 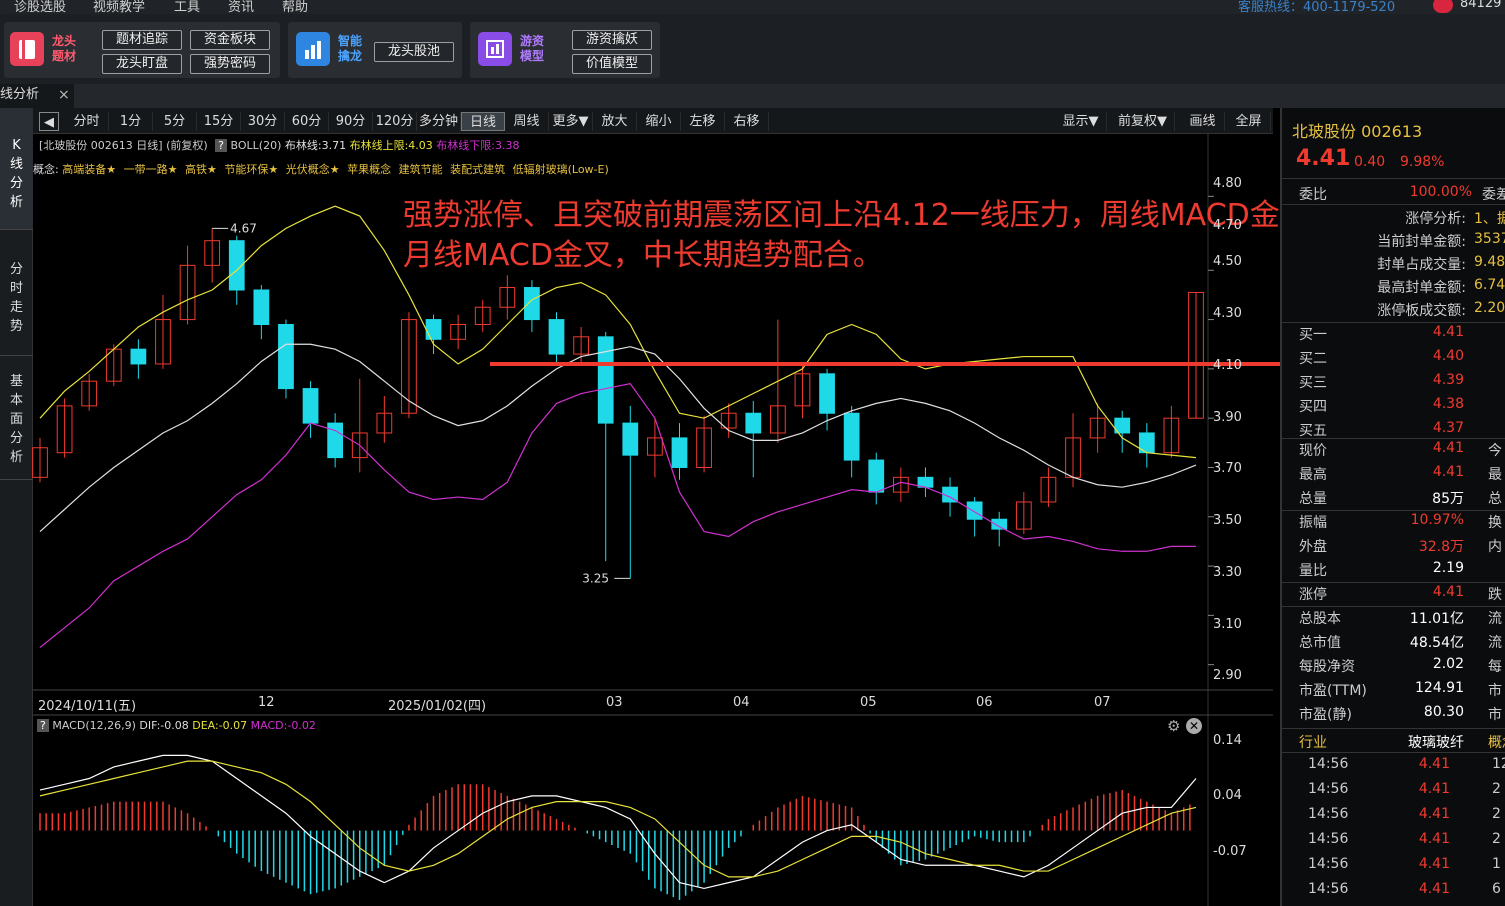 I want to click on price-axis-label: 4.10, so click(x=1227, y=365).